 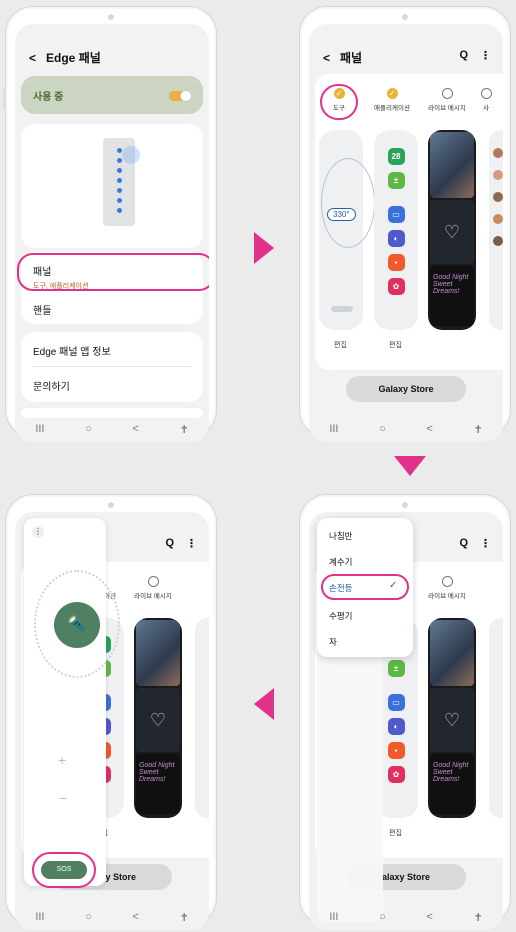 I want to click on preview-dots, so click(x=119, y=180).